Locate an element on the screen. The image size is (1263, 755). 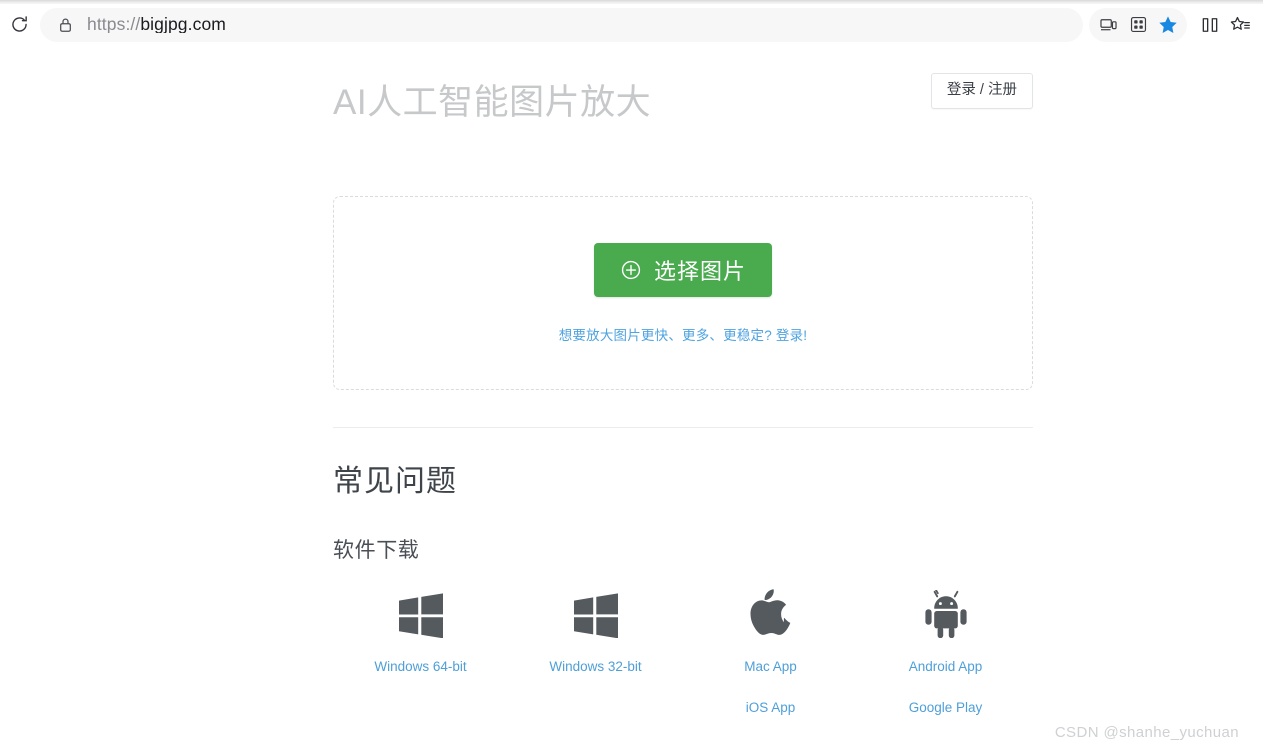
toolbar-right-group is located at coordinates (1138, 24).